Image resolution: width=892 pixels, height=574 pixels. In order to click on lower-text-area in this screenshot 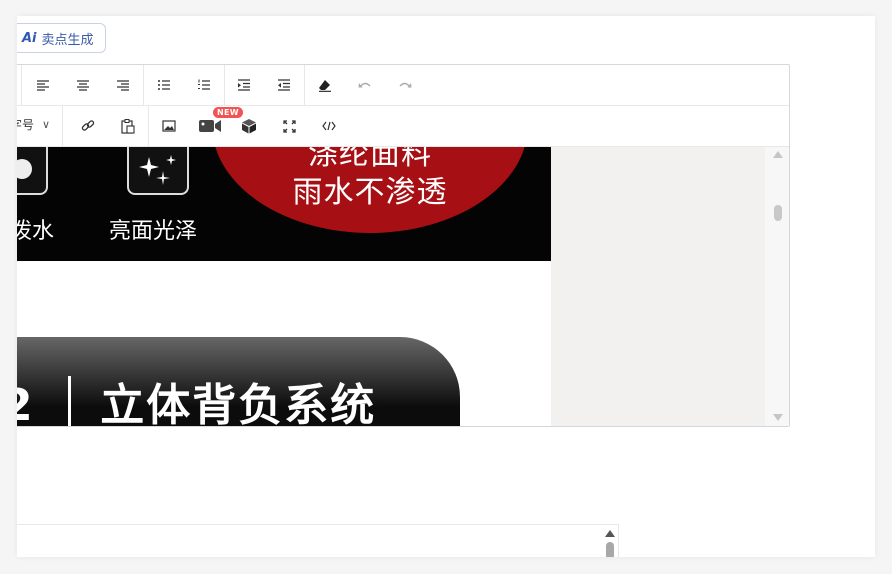, I will do `click(318, 540)`.